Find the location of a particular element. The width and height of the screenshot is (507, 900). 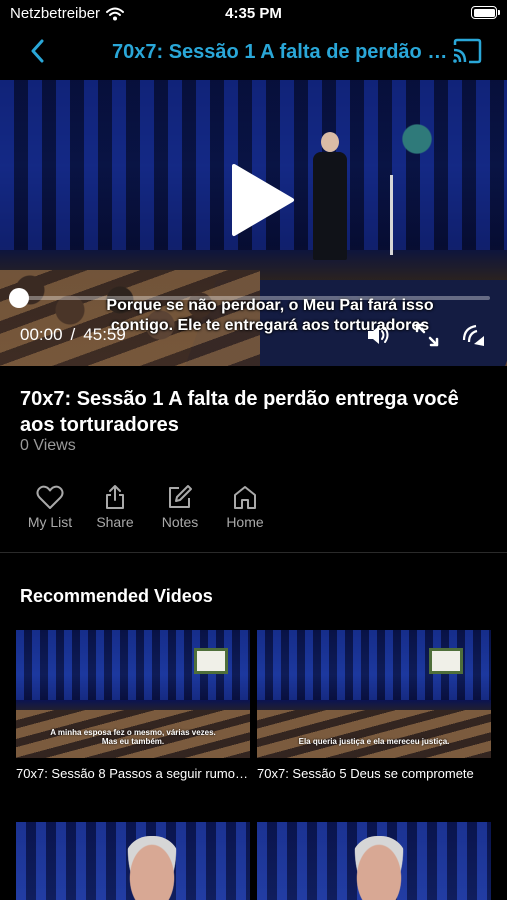

share-icon is located at coordinates (115, 497).